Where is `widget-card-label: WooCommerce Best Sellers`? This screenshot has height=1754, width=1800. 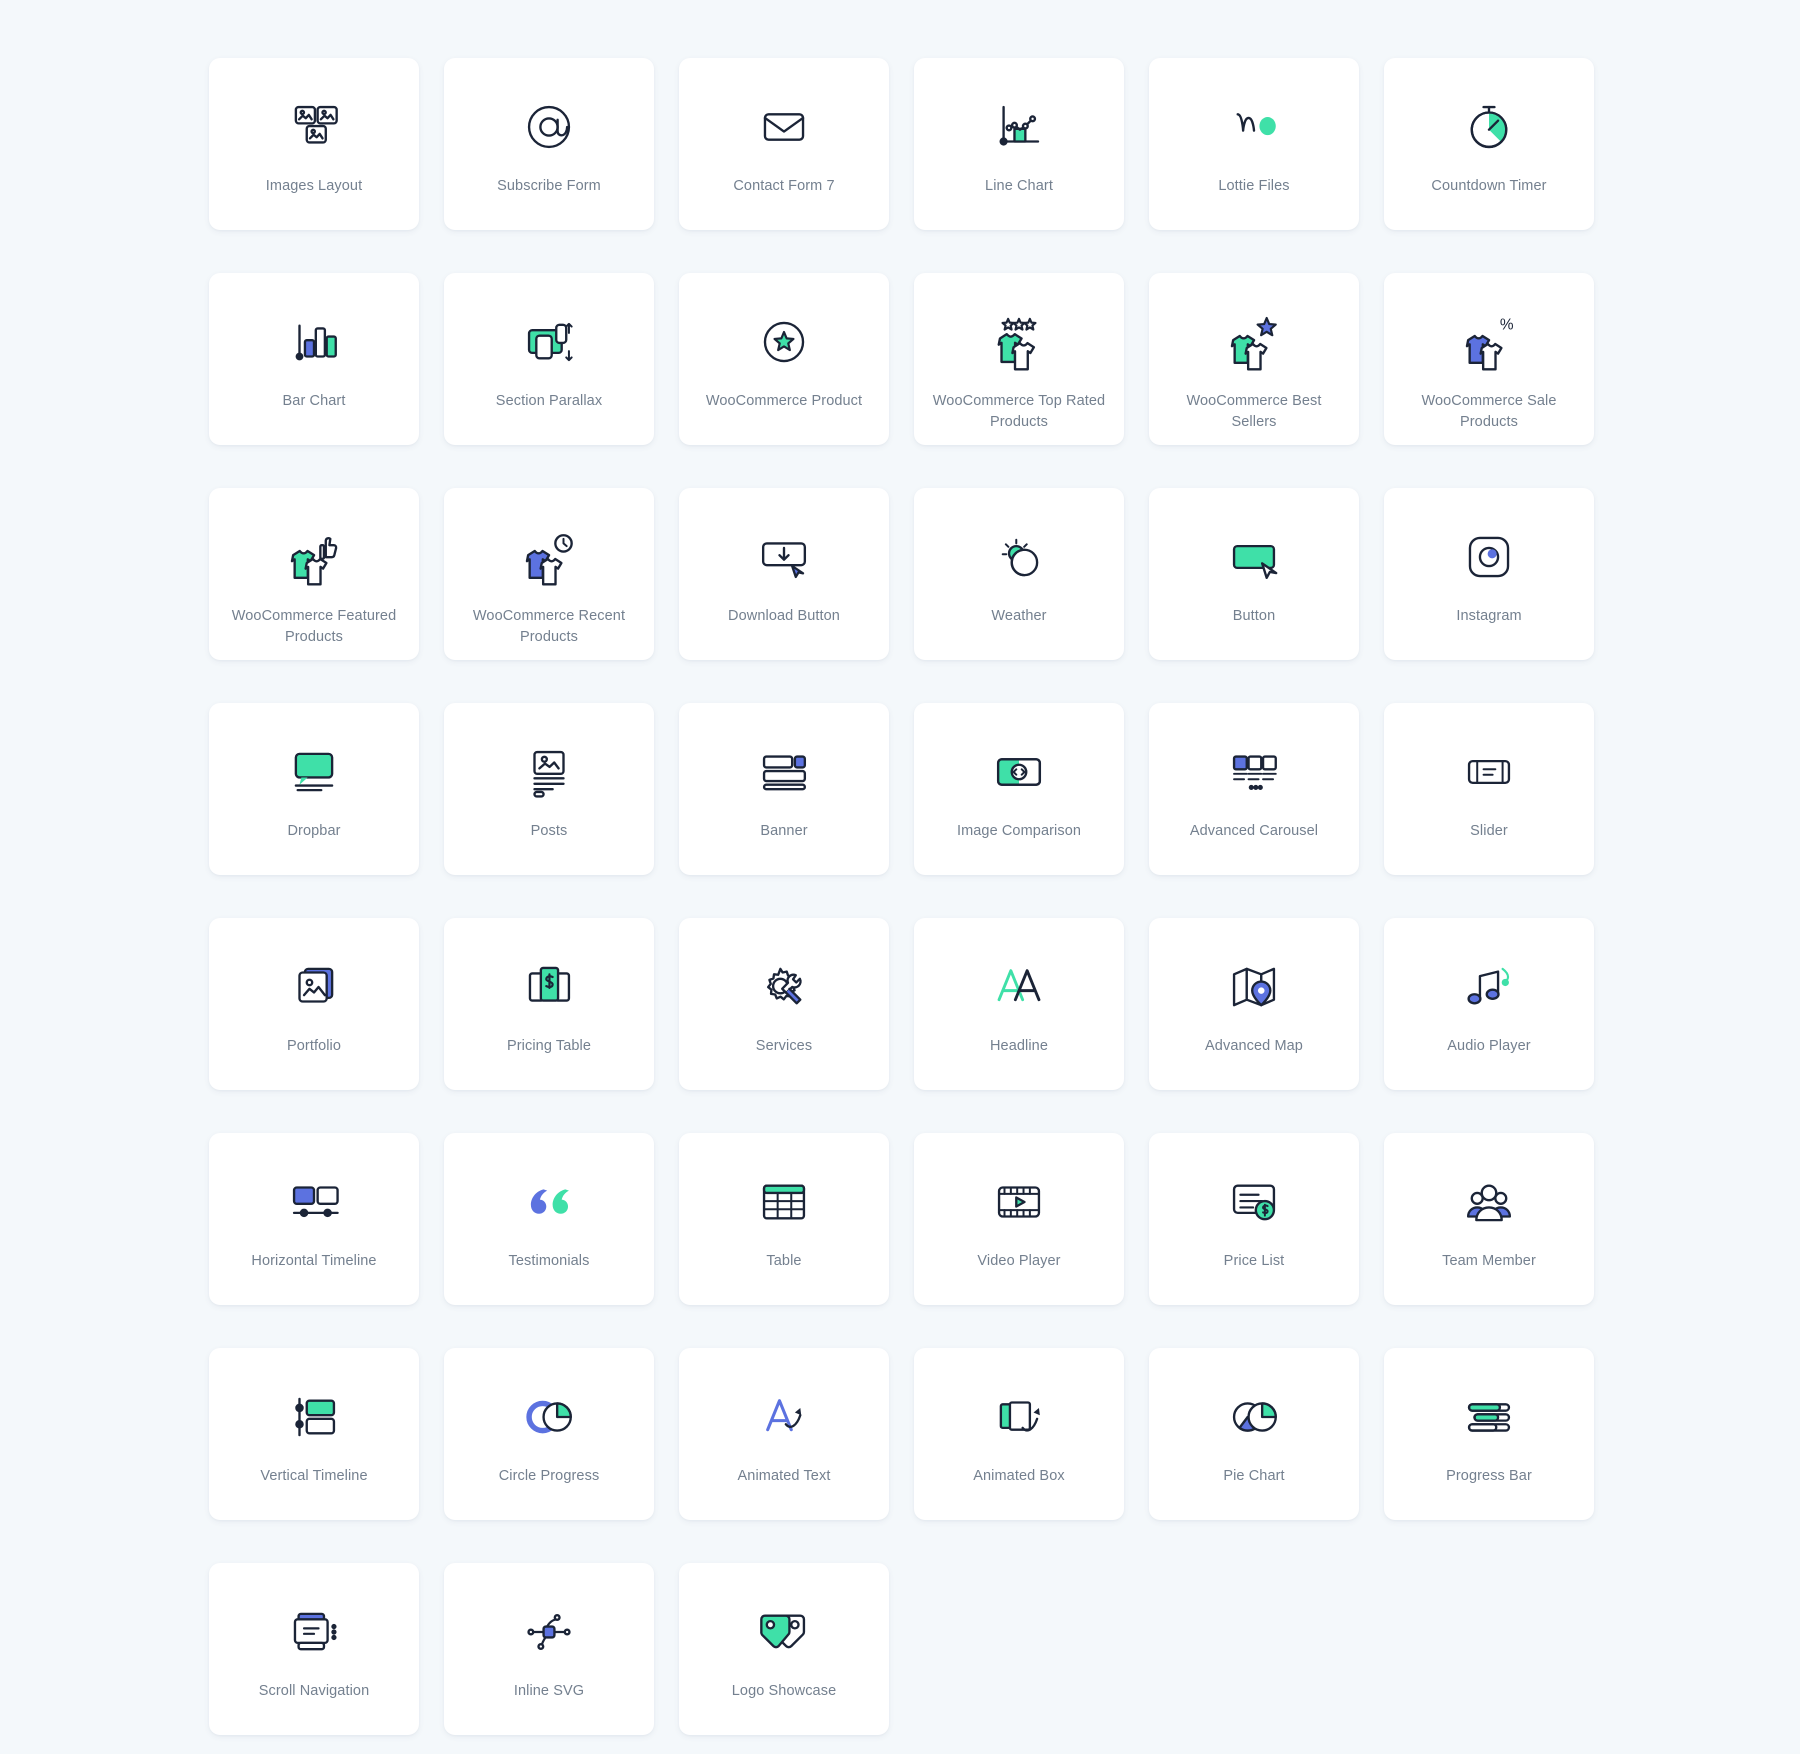
widget-card-label: WooCommerce Best Sellers is located at coordinates (1254, 411).